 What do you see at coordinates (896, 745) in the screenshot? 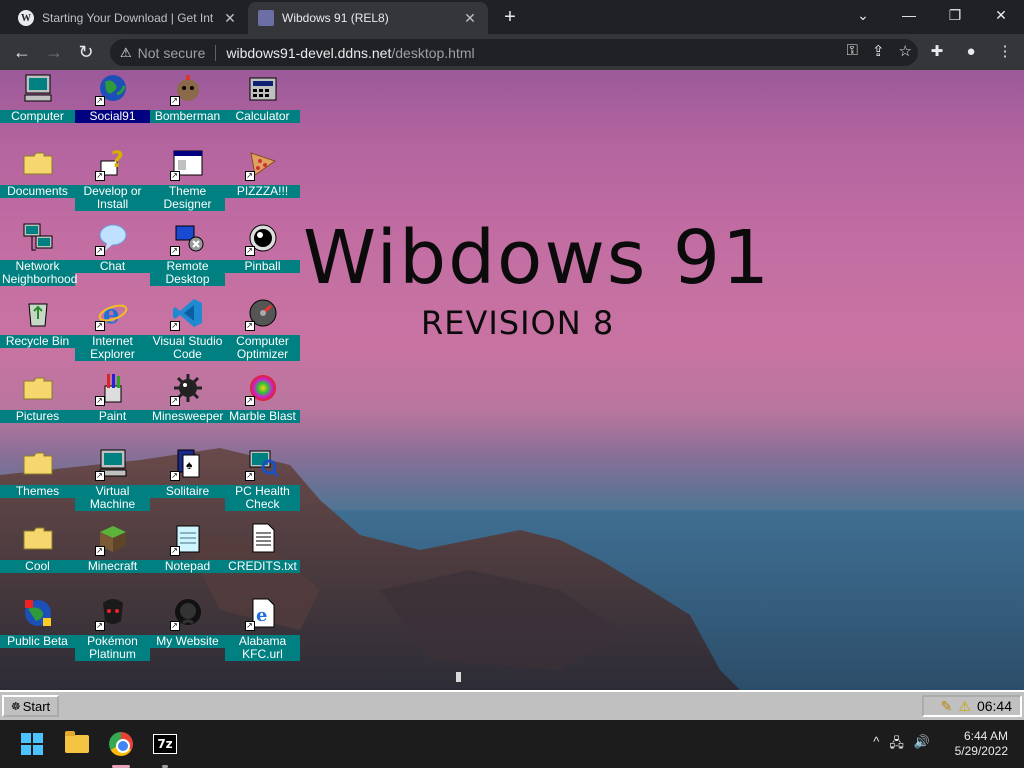
I see `network-icon: 🖧` at bounding box center [896, 745].